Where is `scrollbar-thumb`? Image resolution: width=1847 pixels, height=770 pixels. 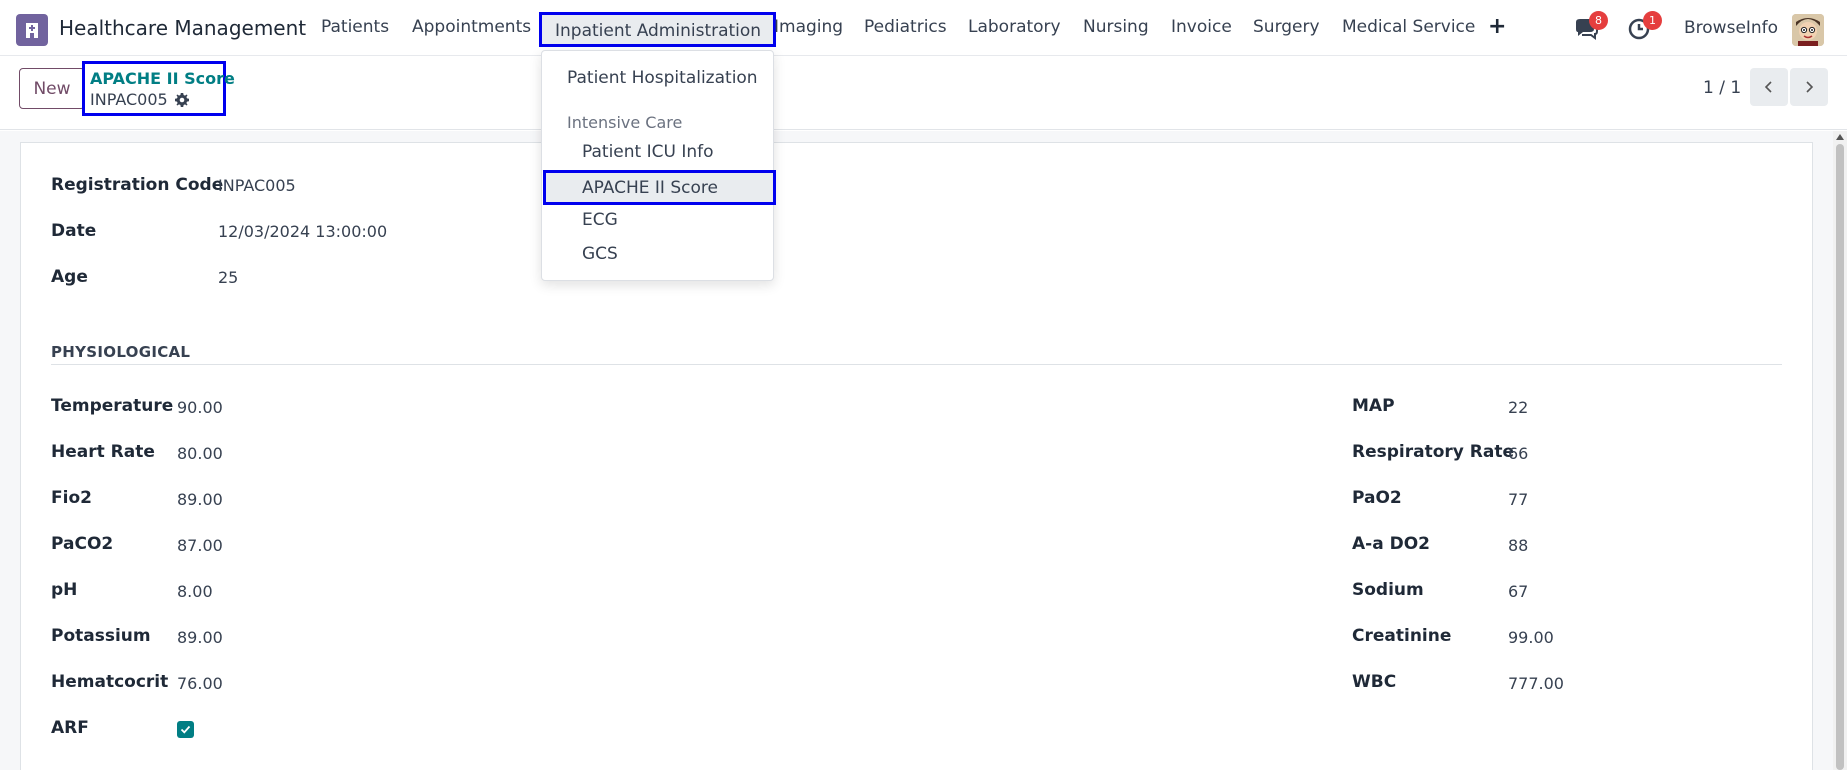 scrollbar-thumb is located at coordinates (1840, 457).